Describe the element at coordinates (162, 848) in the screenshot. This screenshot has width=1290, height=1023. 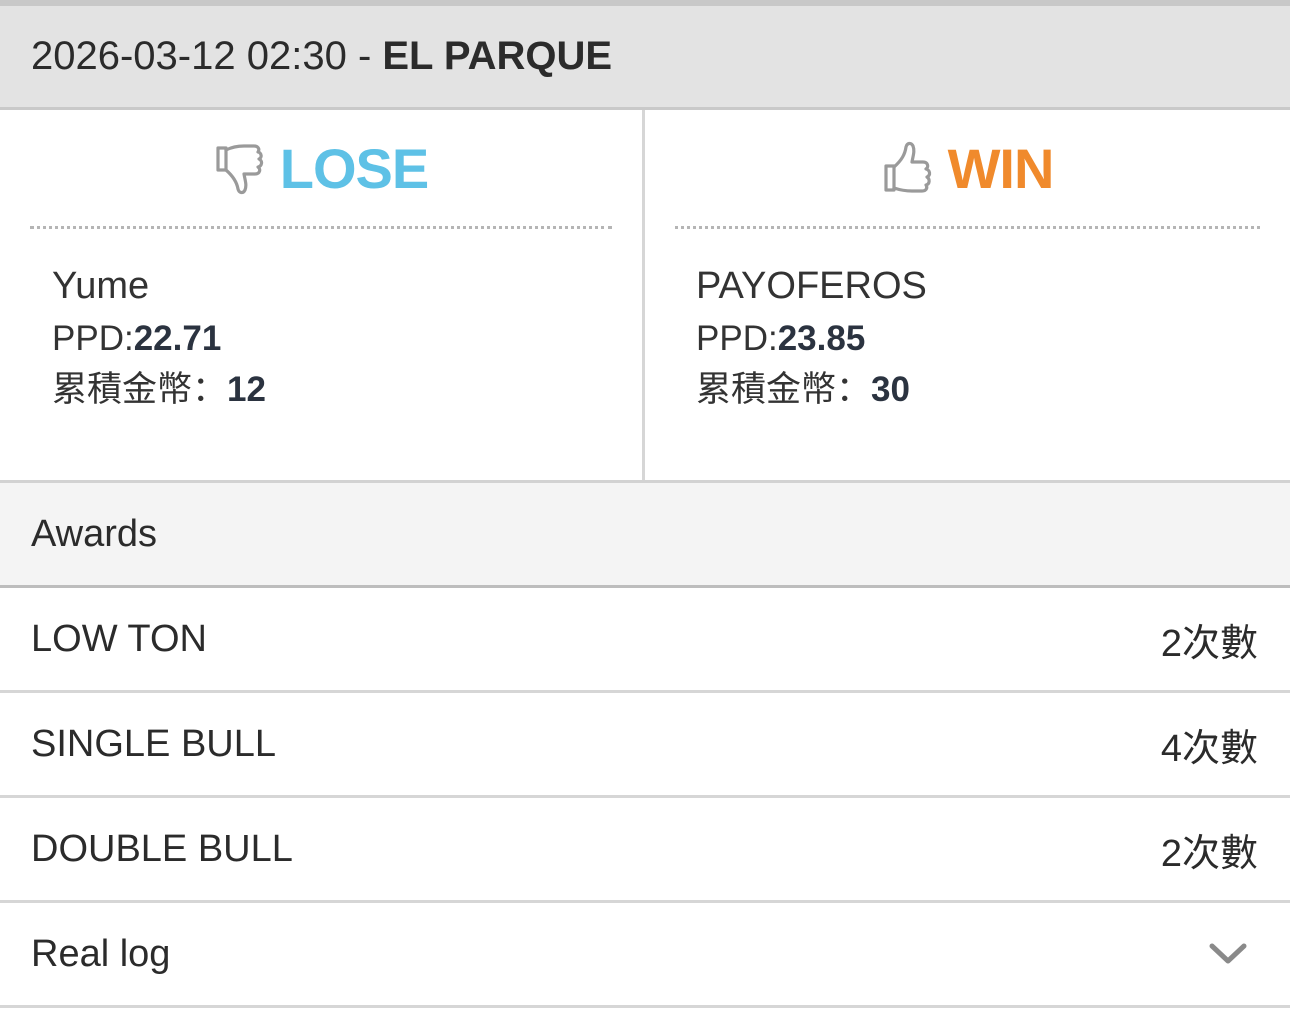
I see `award-name: DOUBLE BULL` at that location.